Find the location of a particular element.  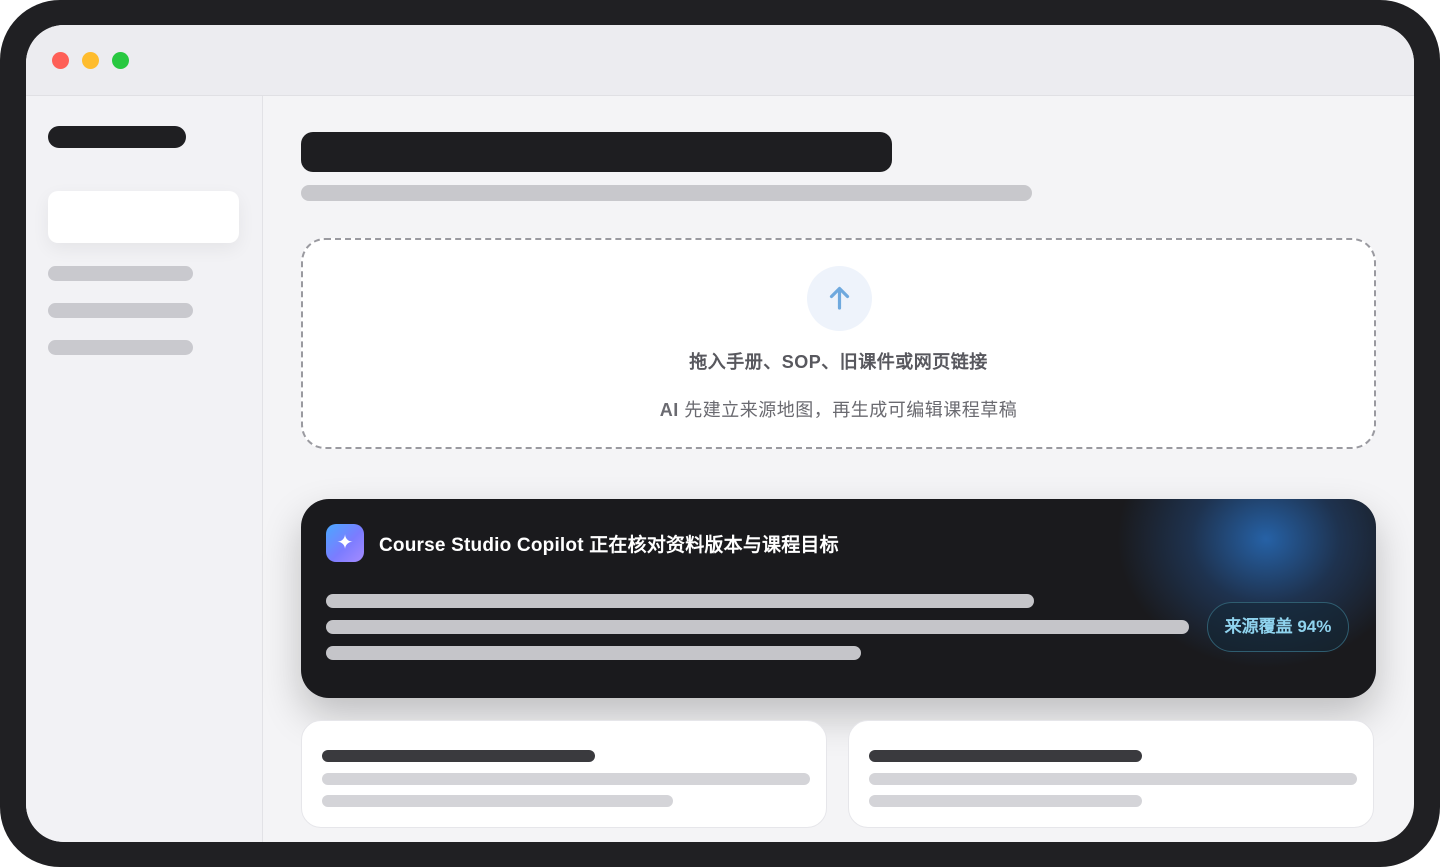

upload-arrow-icon is located at coordinates (839, 298).